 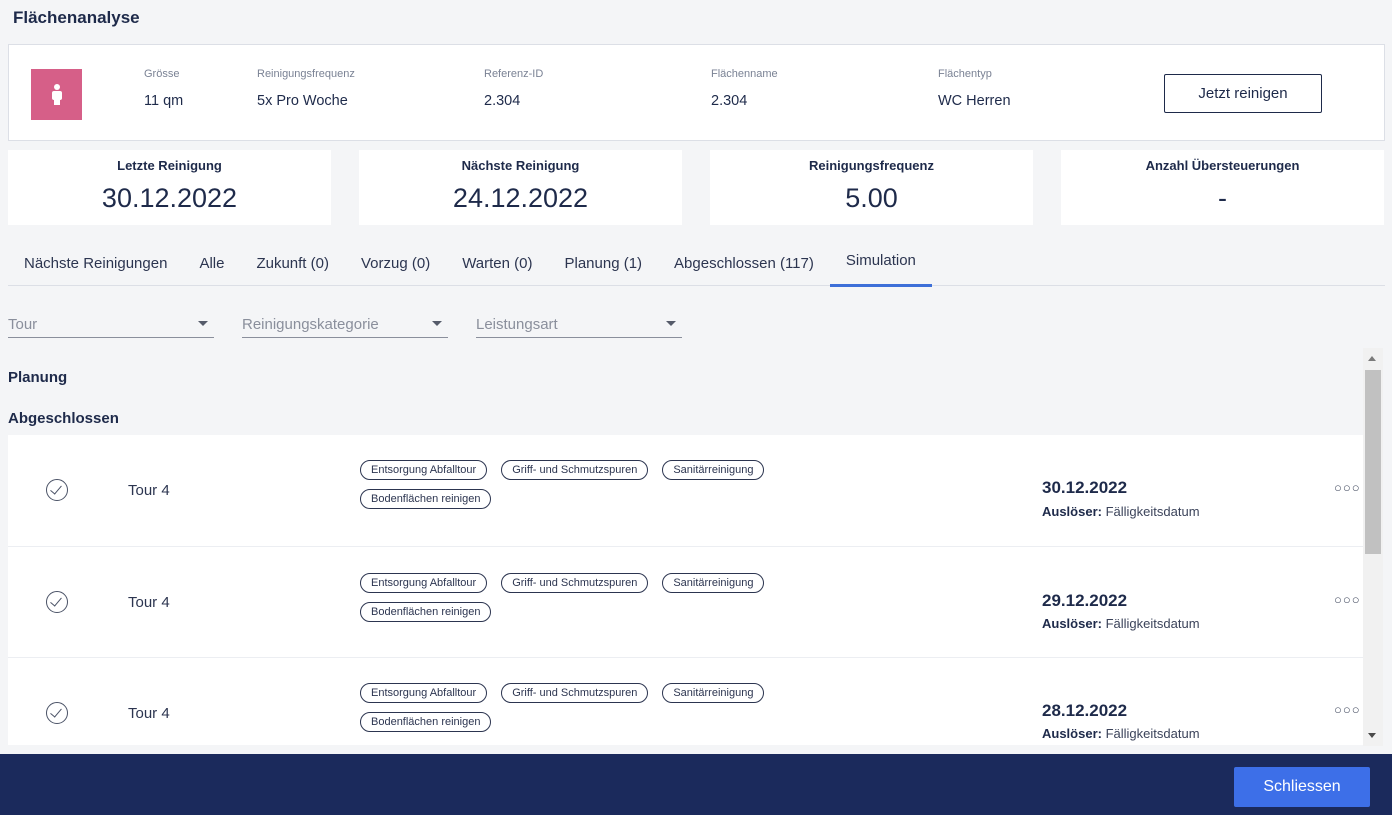 What do you see at coordinates (1222, 198) in the screenshot?
I see `stat-value: -` at bounding box center [1222, 198].